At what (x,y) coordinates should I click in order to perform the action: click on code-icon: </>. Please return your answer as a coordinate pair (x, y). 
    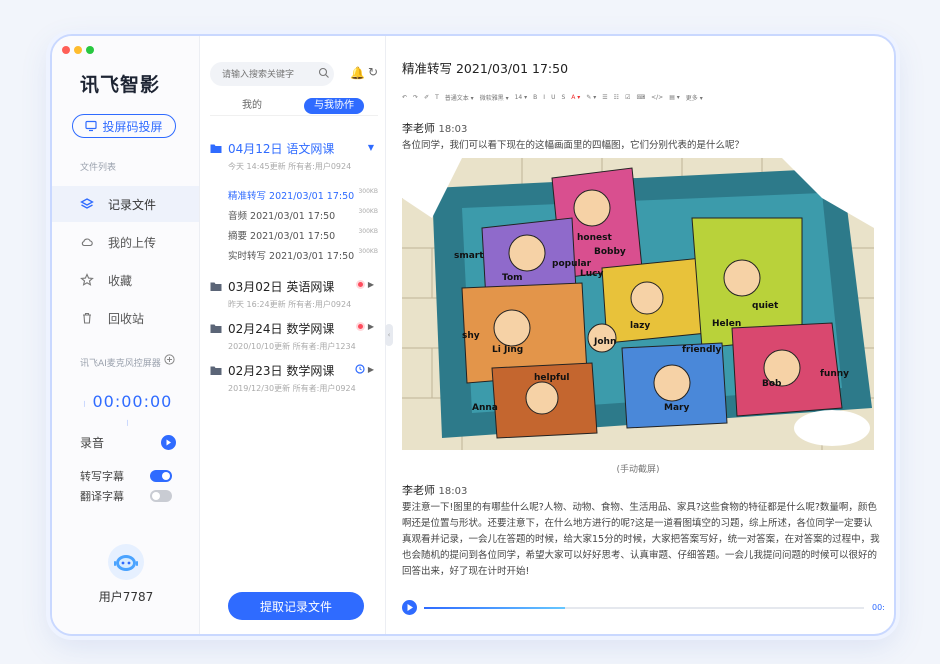
    Looking at the image, I should click on (657, 97).